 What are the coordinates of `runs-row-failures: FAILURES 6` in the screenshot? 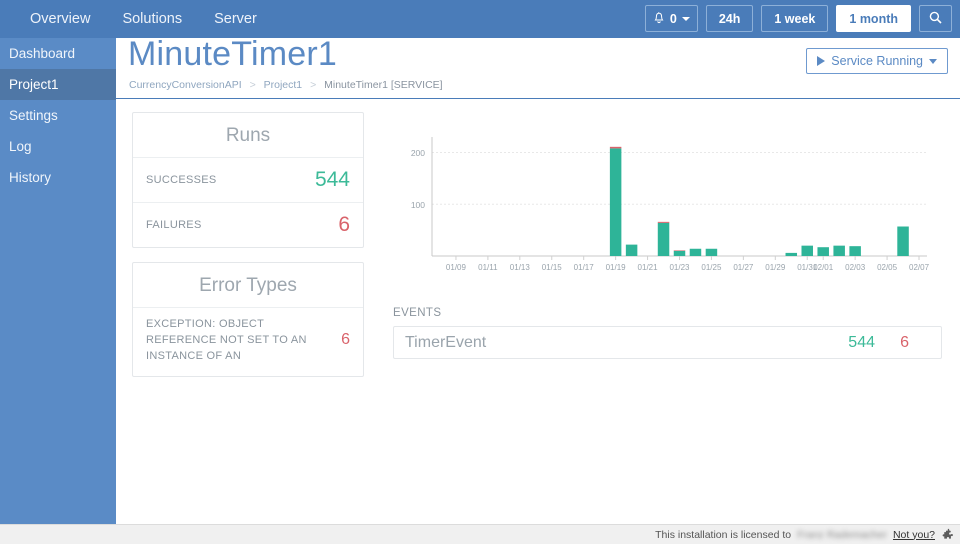 It's located at (248, 224).